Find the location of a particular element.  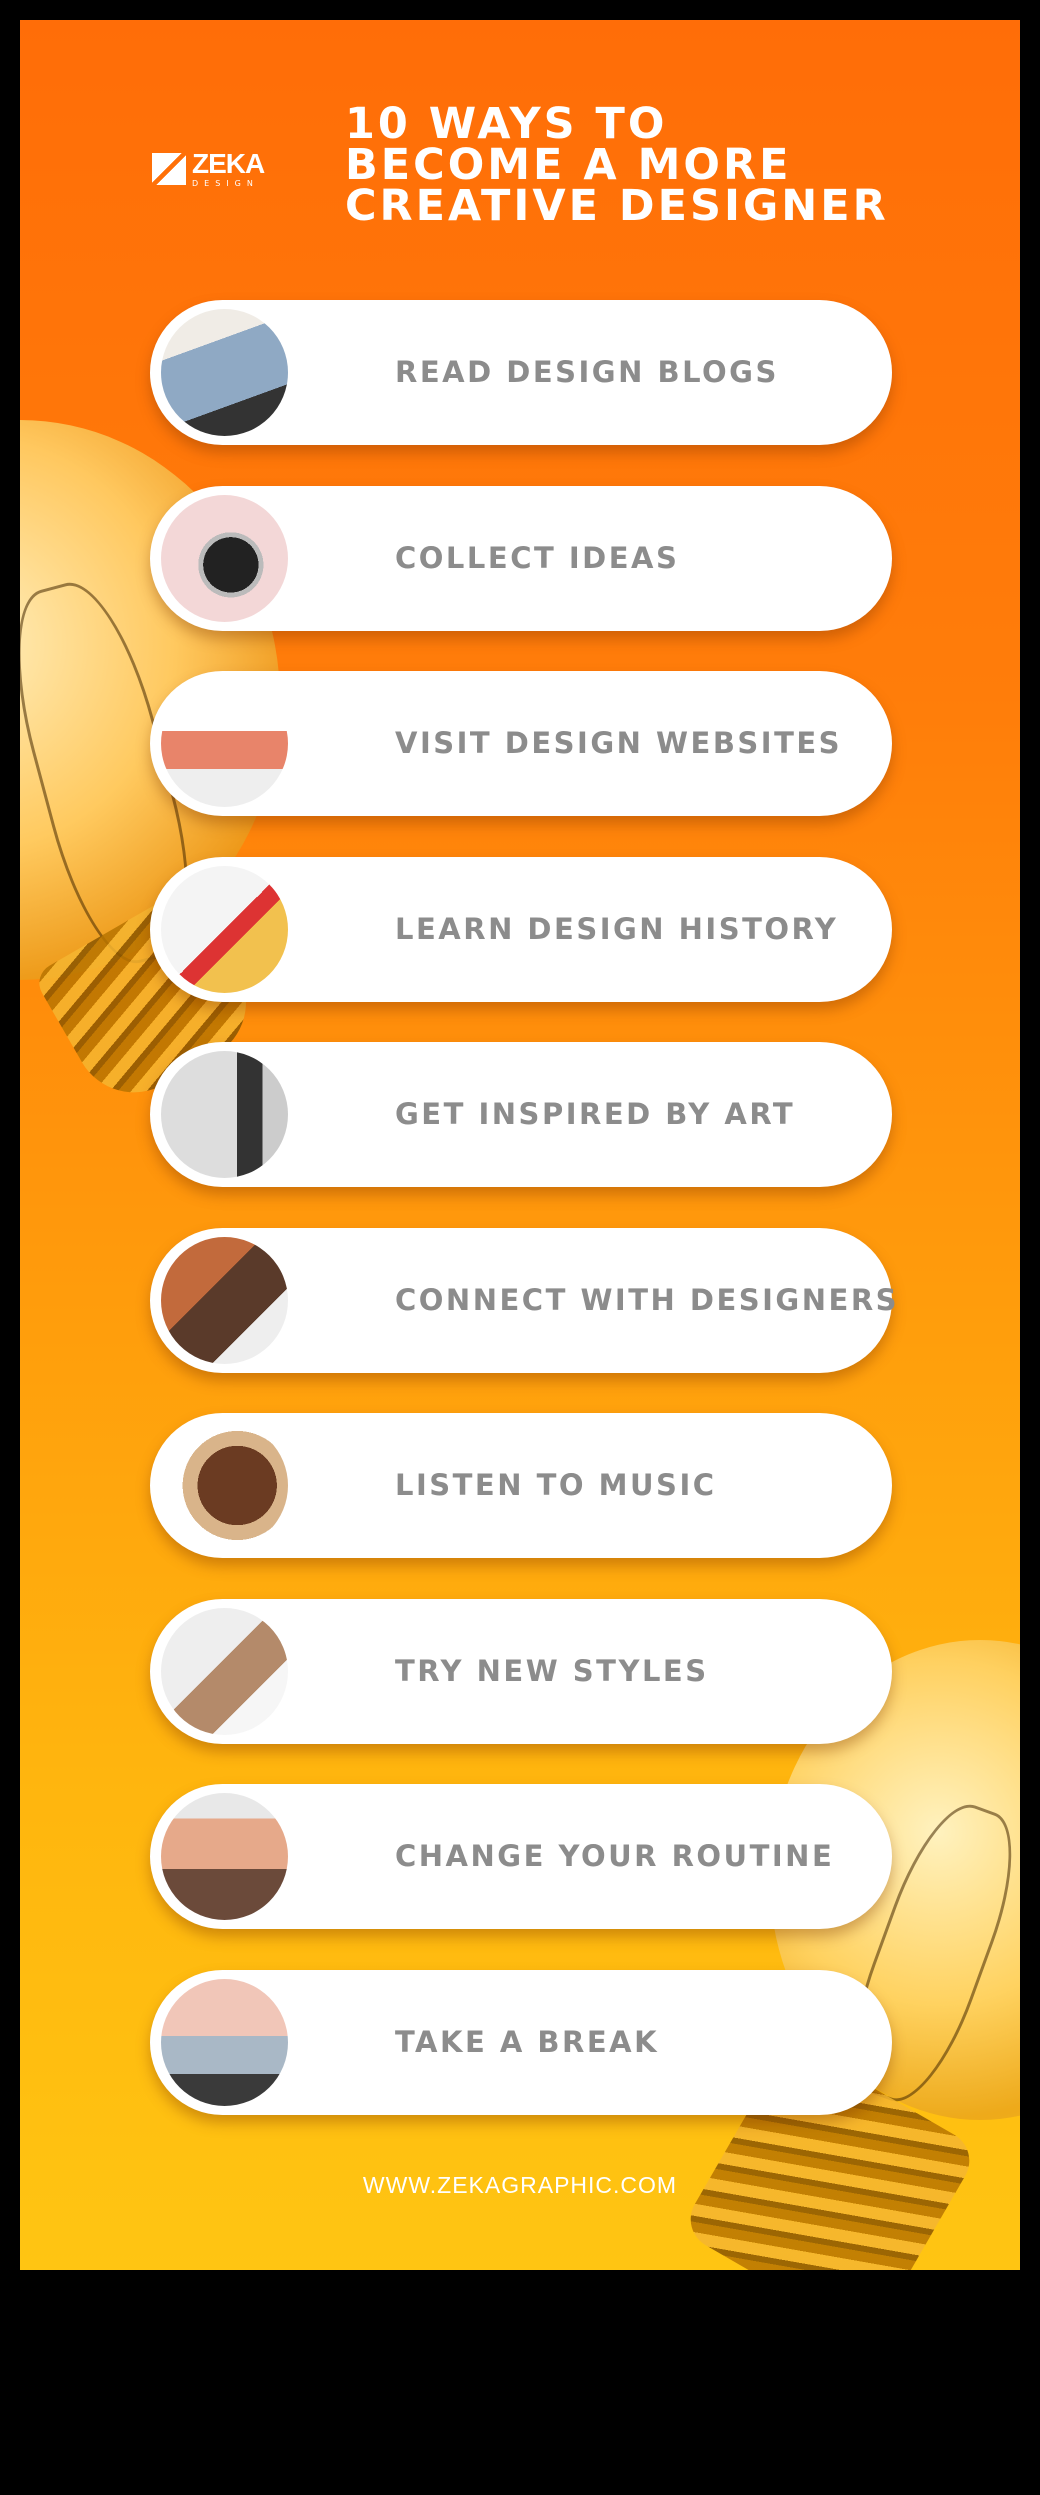

bauhaus-book-photo is located at coordinates (224, 929).